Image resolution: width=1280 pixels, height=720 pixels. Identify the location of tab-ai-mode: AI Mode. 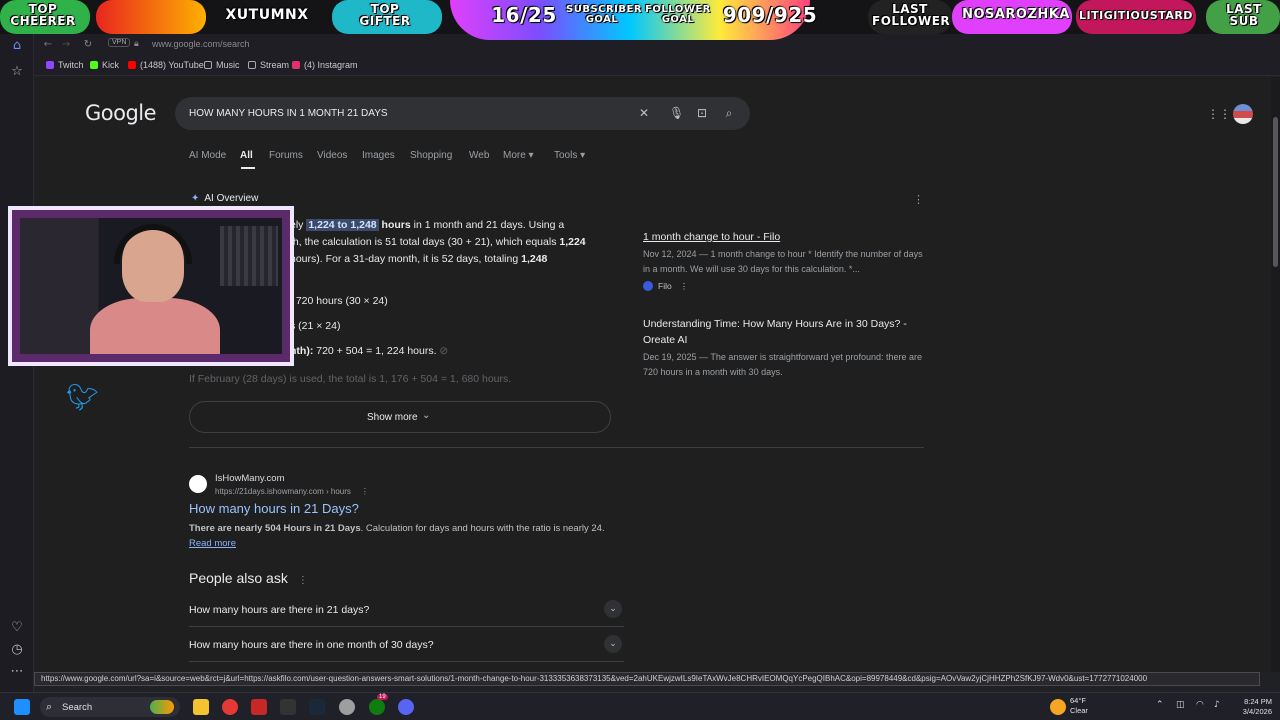
(207, 155).